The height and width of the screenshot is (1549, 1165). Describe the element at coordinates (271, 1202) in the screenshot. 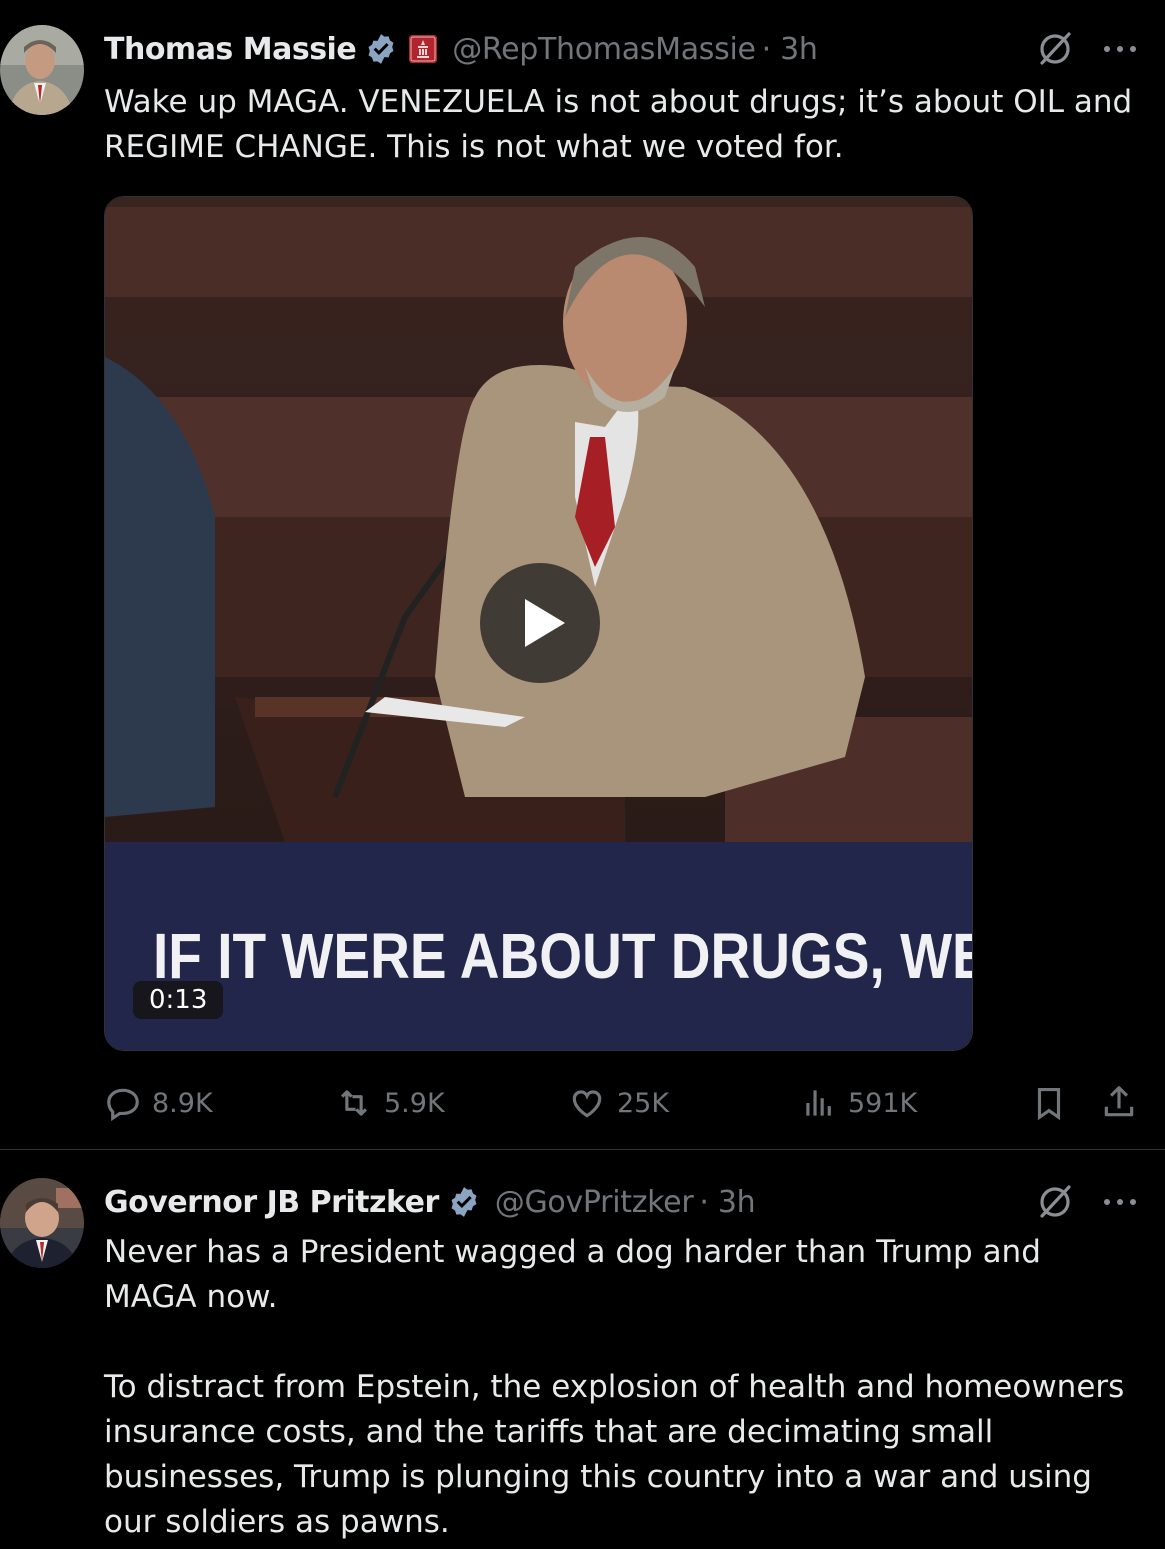

I see `author-name: Governor JB Pritzker` at that location.